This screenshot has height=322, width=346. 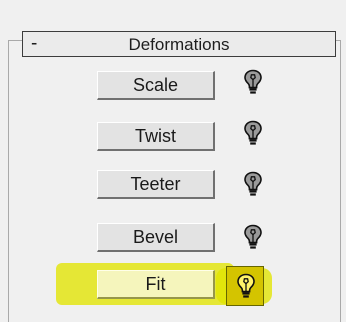 What do you see at coordinates (156, 284) in the screenshot?
I see `fit-button: Fit` at bounding box center [156, 284].